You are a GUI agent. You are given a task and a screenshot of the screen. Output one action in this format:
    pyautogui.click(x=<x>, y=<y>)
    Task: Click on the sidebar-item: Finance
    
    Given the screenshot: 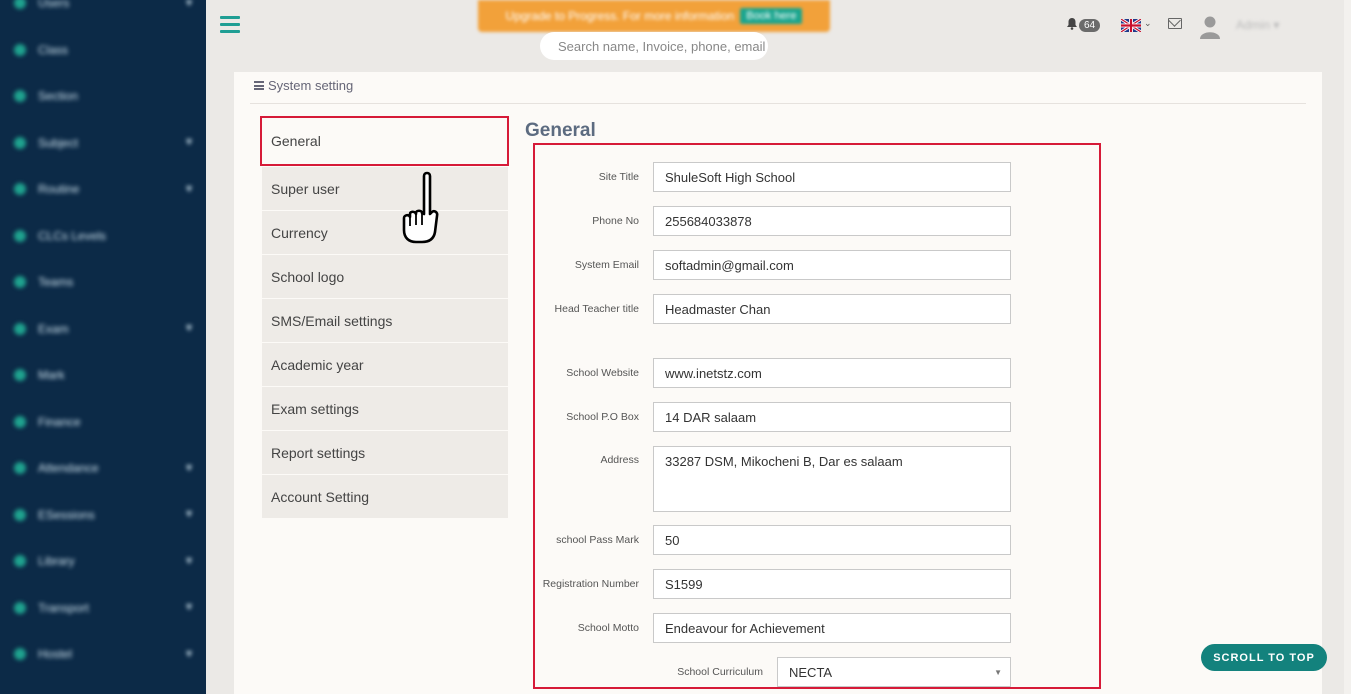 What is the action you would take?
    pyautogui.click(x=103, y=422)
    